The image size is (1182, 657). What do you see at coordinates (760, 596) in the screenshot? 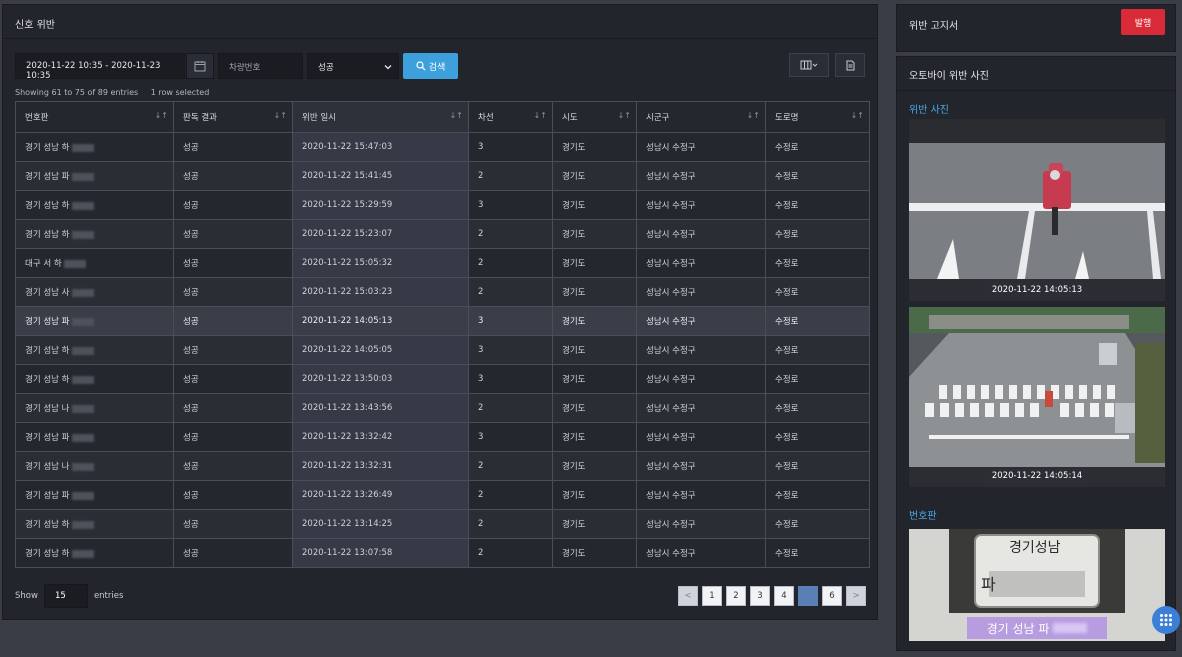
I see `page-button-3: 3` at bounding box center [760, 596].